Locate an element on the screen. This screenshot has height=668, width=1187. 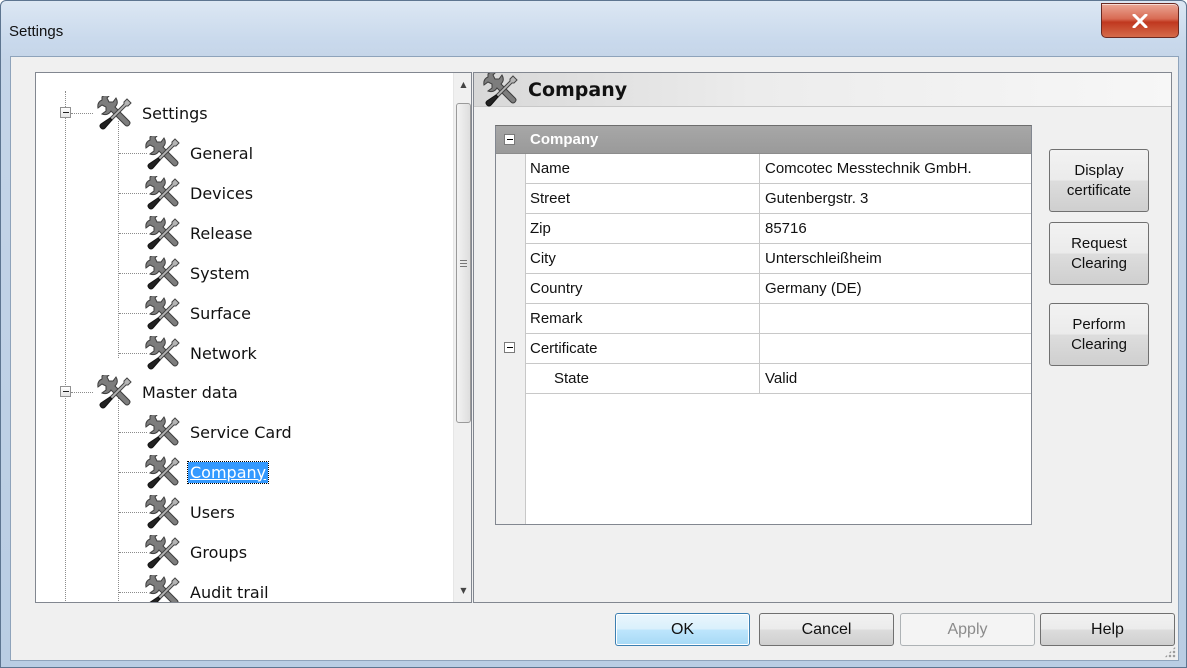
close-icon is located at coordinates (1140, 20).